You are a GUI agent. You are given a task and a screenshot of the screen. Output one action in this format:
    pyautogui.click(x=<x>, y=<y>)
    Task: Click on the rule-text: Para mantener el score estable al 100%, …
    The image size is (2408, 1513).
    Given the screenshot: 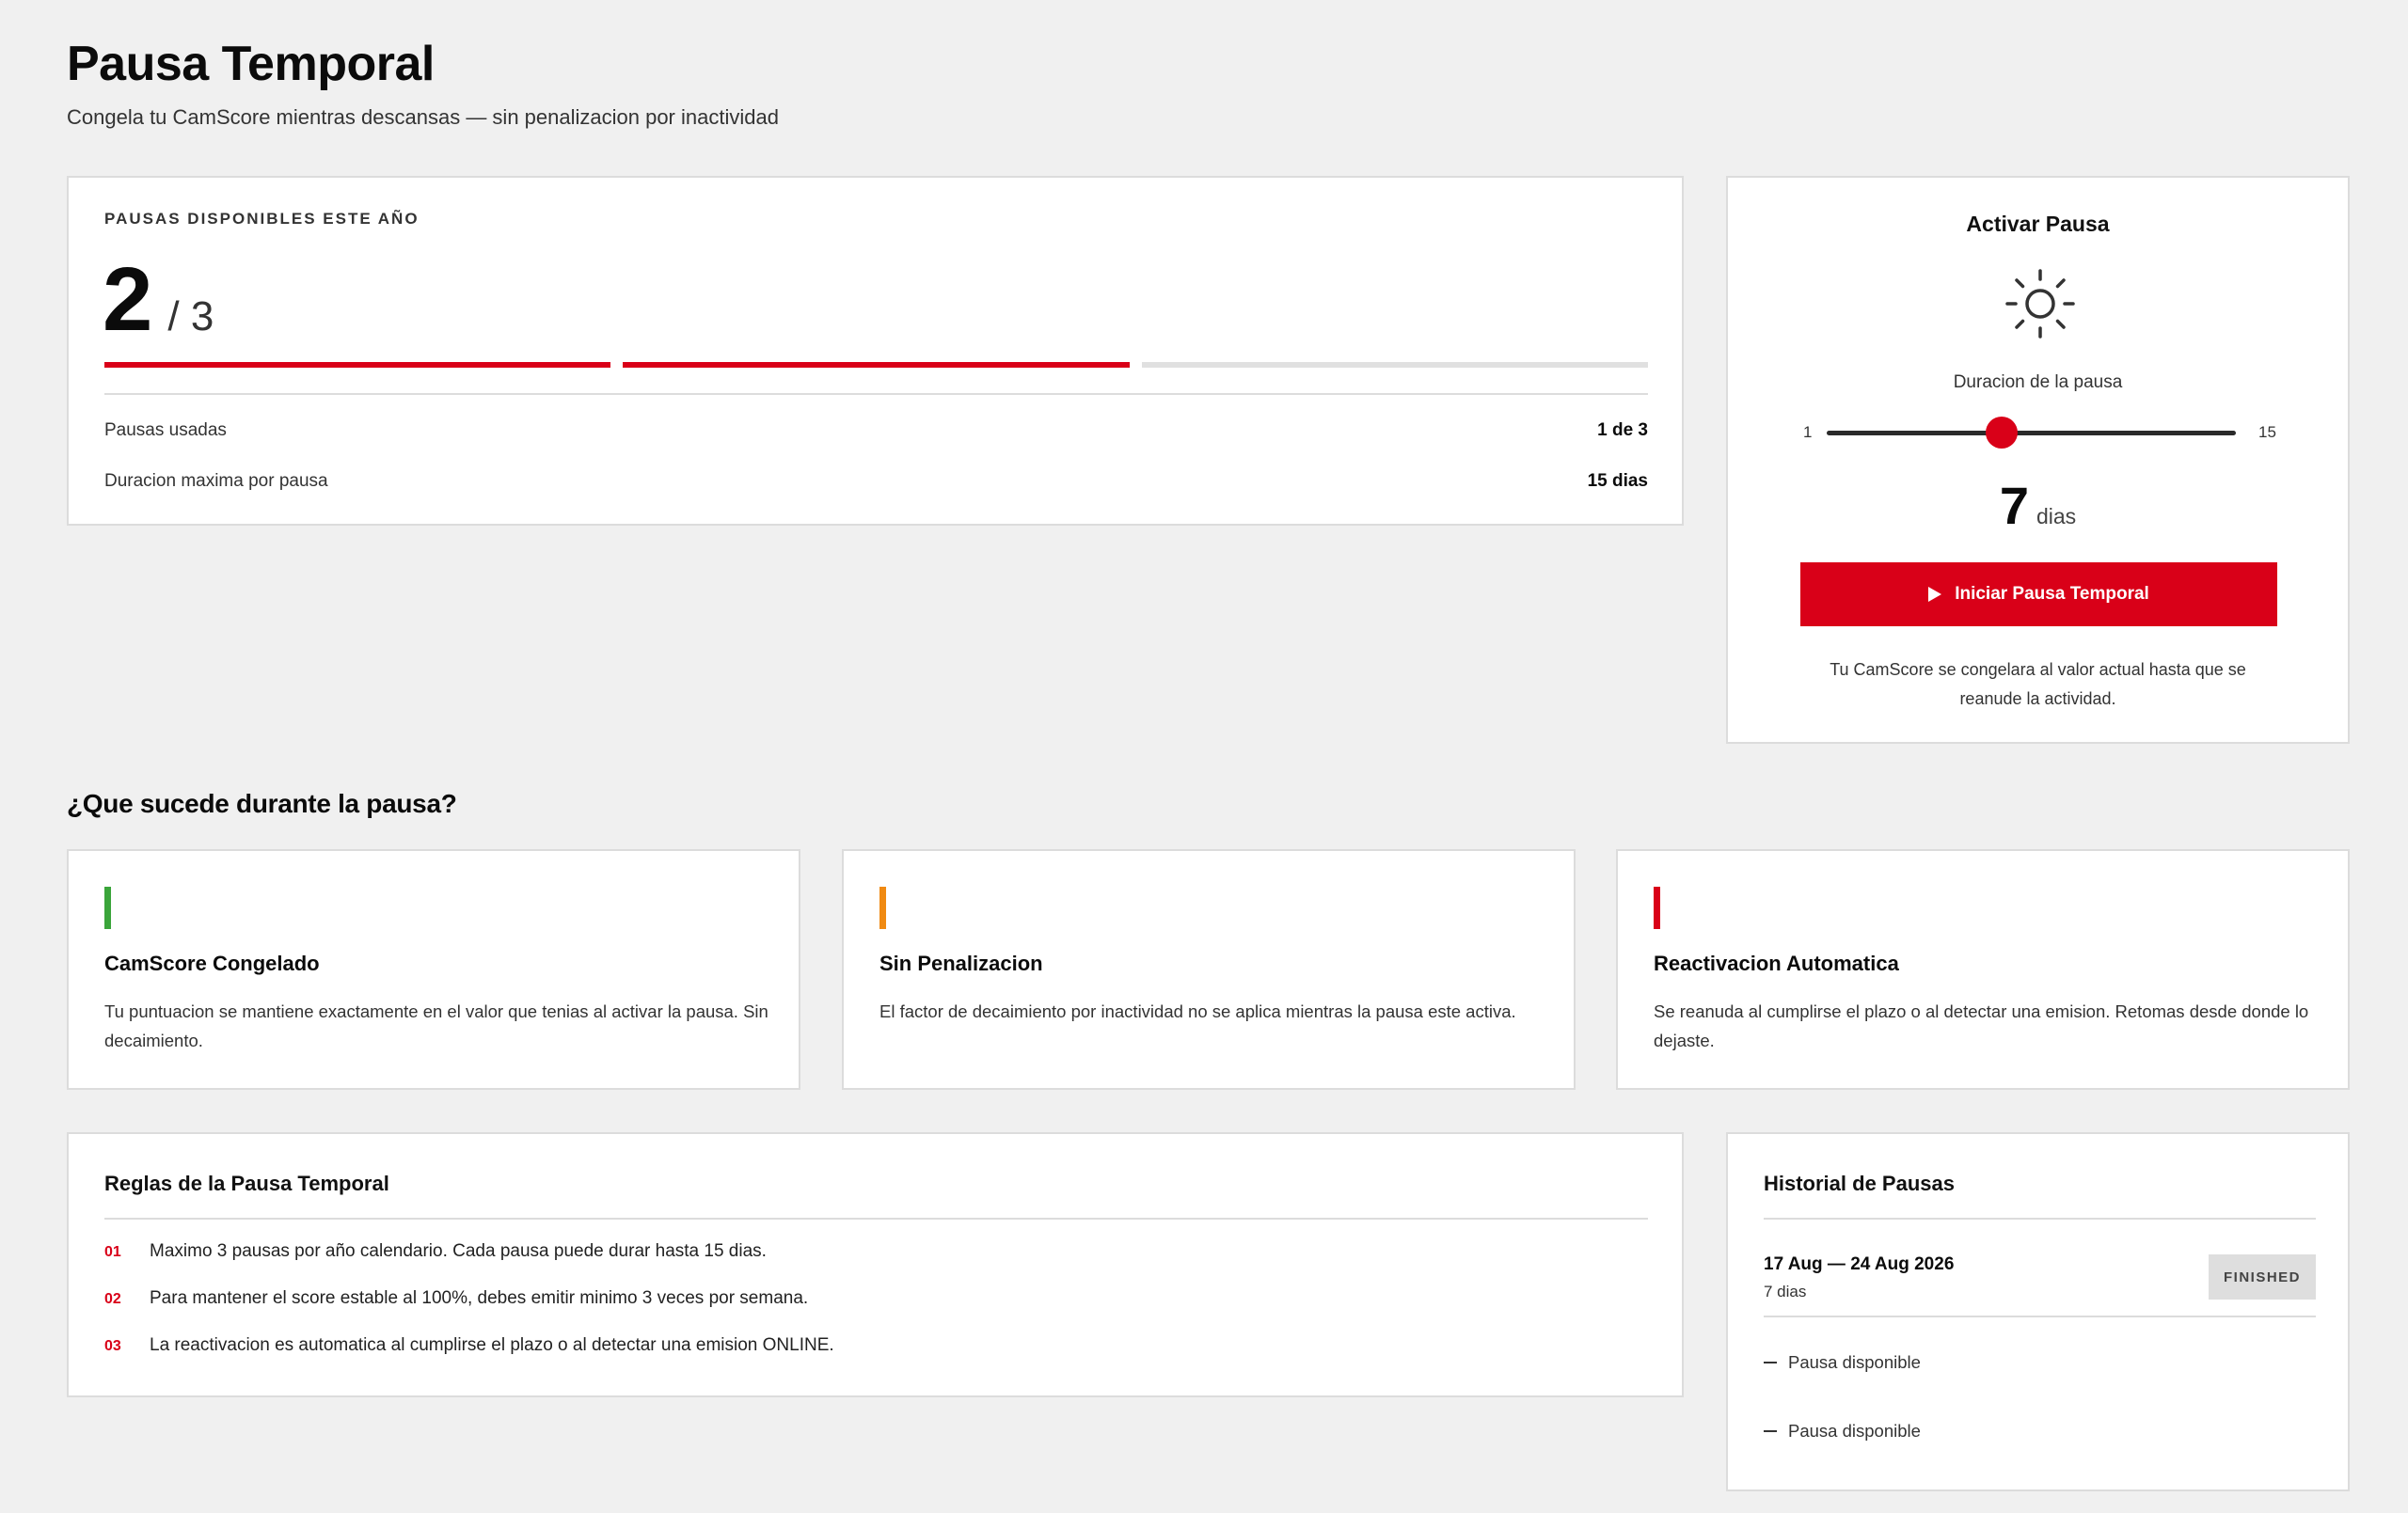 What is the action you would take?
    pyautogui.click(x=480, y=1298)
    